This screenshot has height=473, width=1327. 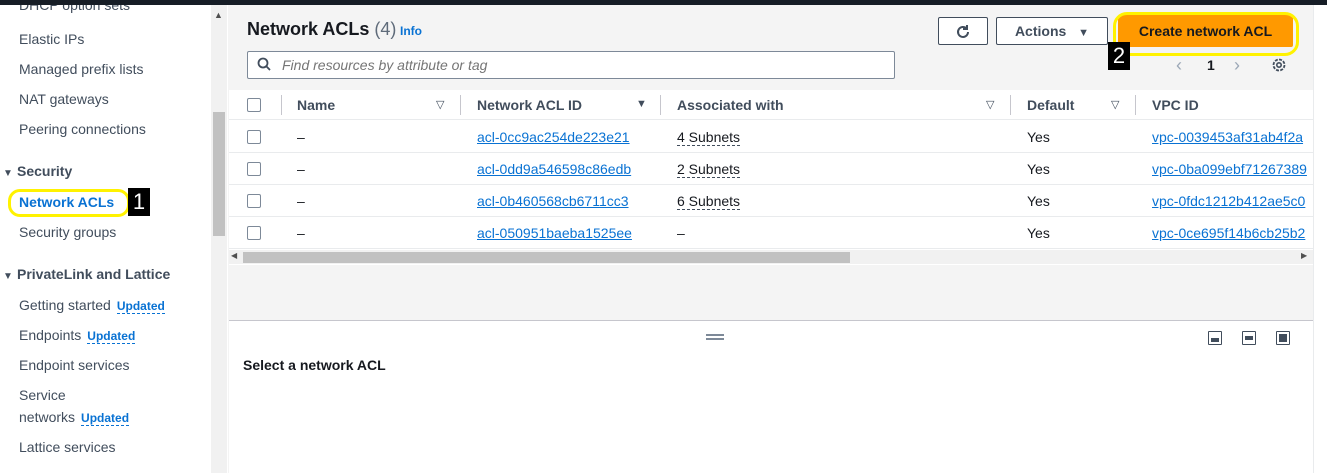 I want to click on select-all-checkbox, so click(x=254, y=105).